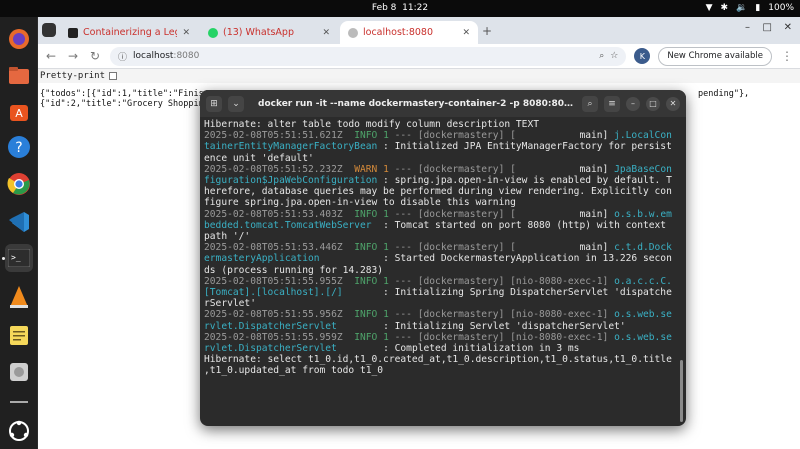 The image size is (800, 449). I want to click on firefox-icon, so click(19, 39).